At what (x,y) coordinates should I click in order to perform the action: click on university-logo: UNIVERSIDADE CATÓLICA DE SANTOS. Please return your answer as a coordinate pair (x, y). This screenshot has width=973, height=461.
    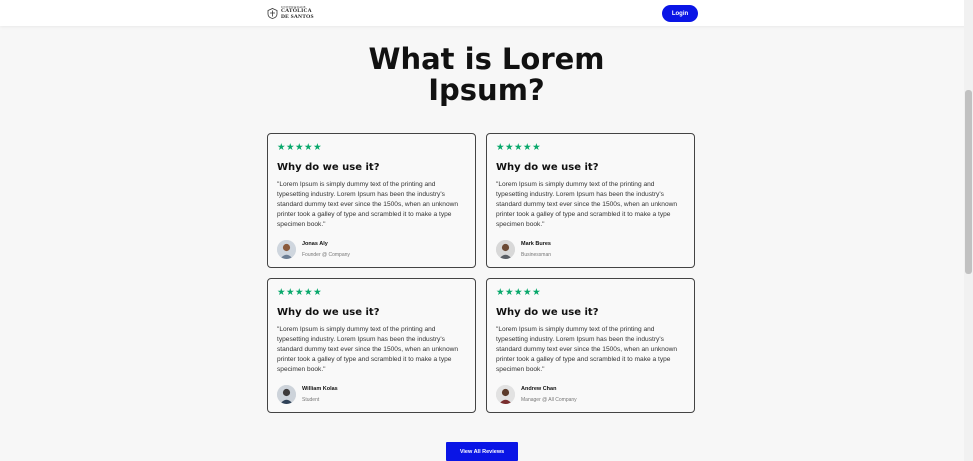
    Looking at the image, I should click on (290, 13).